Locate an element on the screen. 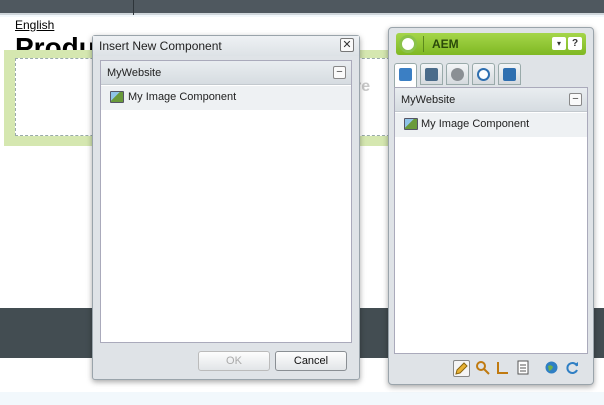 The height and width of the screenshot is (405, 604). tab-versioning is located at coordinates (483, 74).